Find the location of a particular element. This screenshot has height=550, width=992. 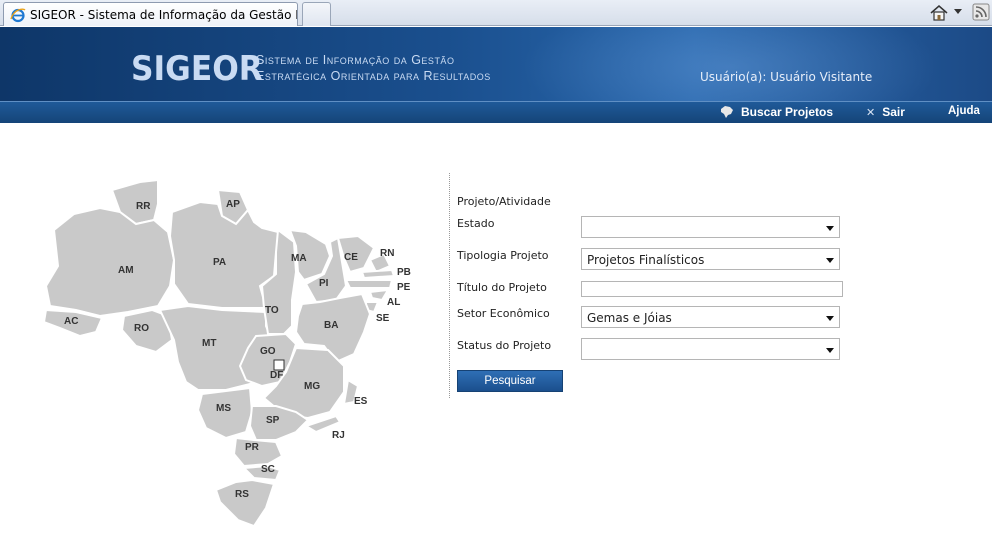

subtitle-line-2: Estratégica Orientada para Resultados is located at coordinates (373, 76).